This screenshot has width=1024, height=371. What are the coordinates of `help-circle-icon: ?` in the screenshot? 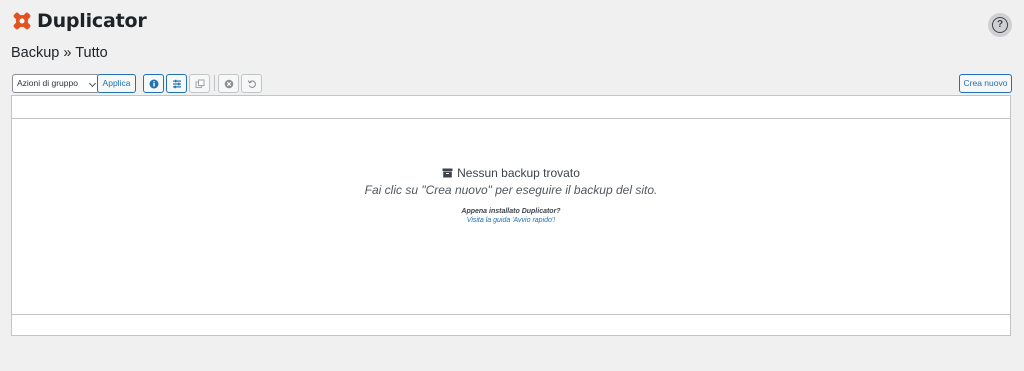 It's located at (1000, 25).